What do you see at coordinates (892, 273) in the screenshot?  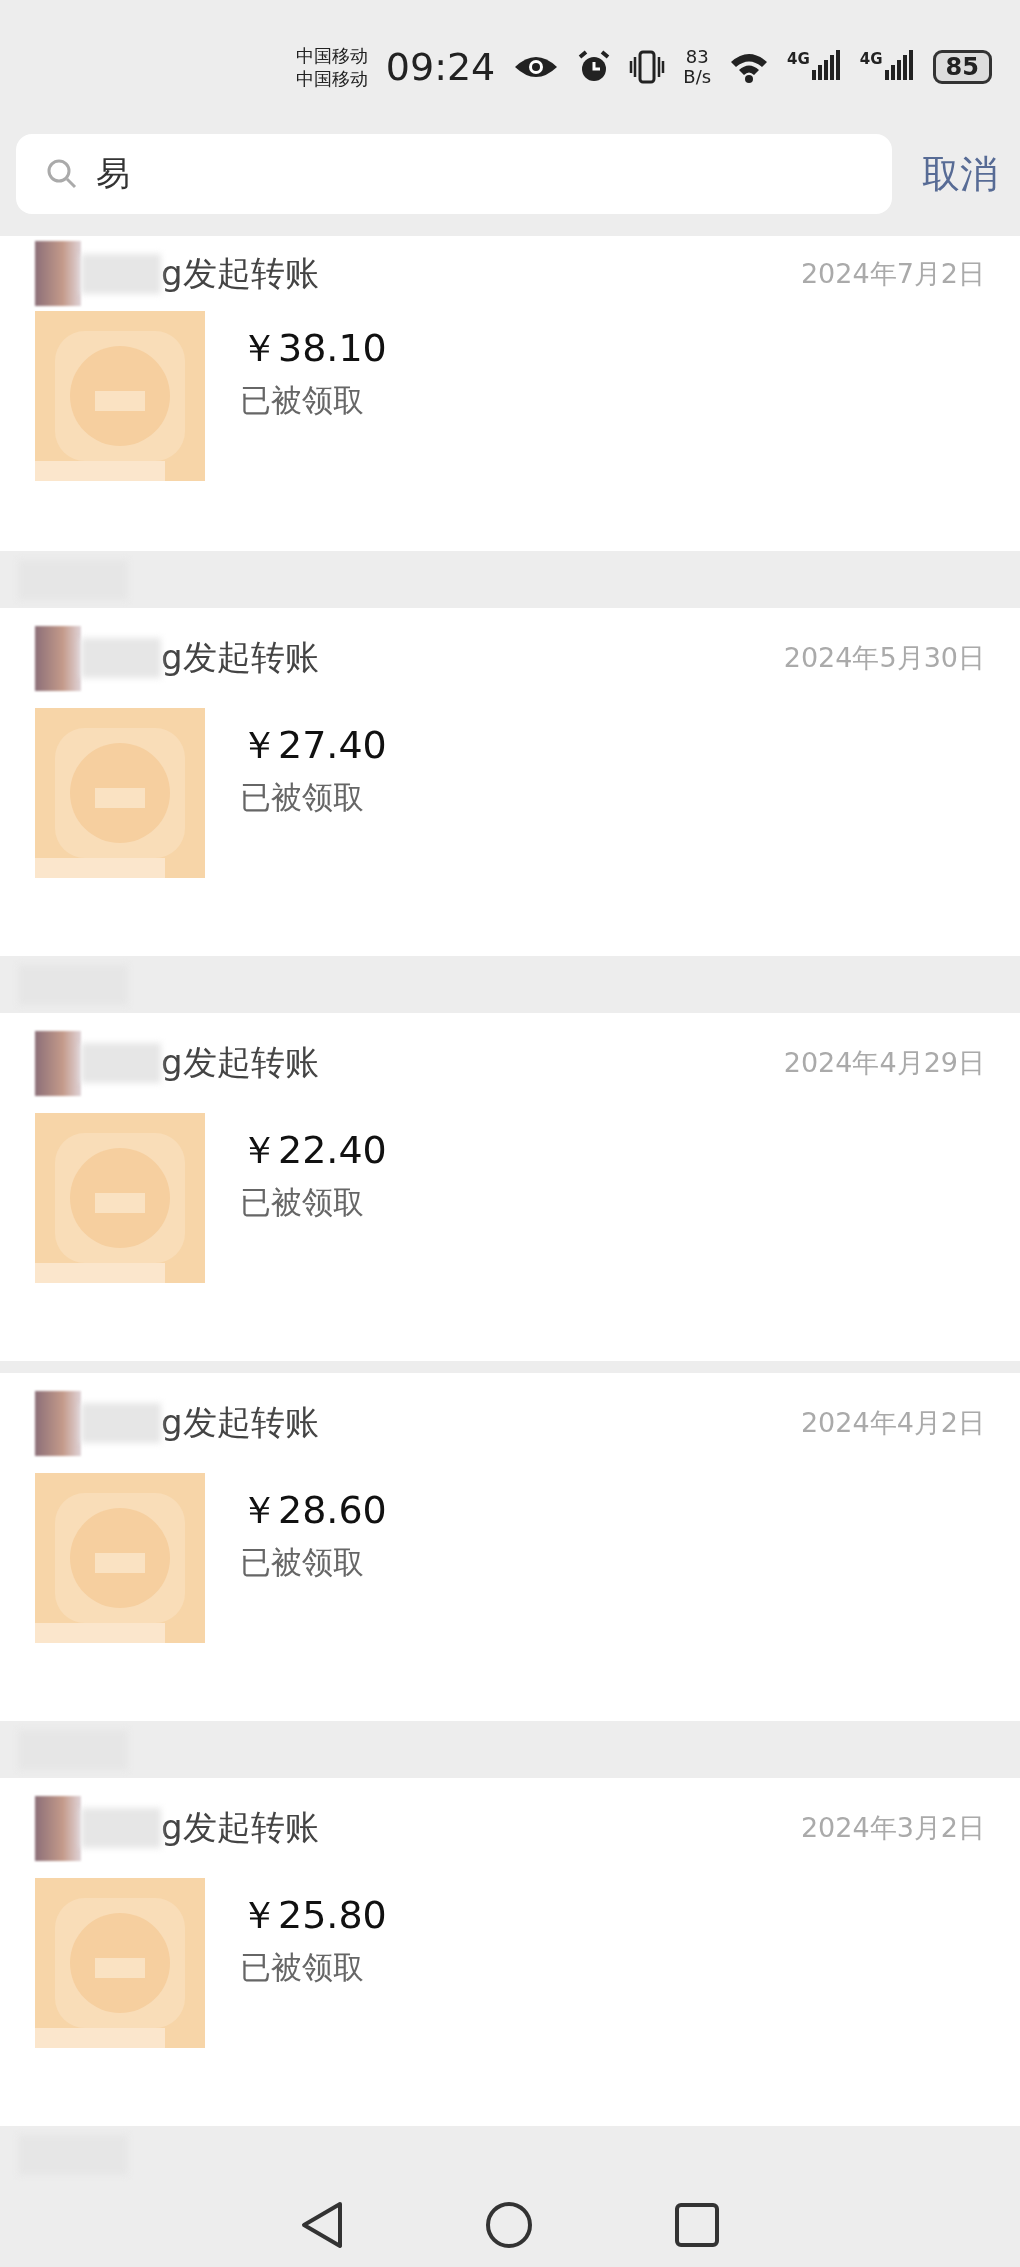 I see `transfer-date: 2024年7月2日` at bounding box center [892, 273].